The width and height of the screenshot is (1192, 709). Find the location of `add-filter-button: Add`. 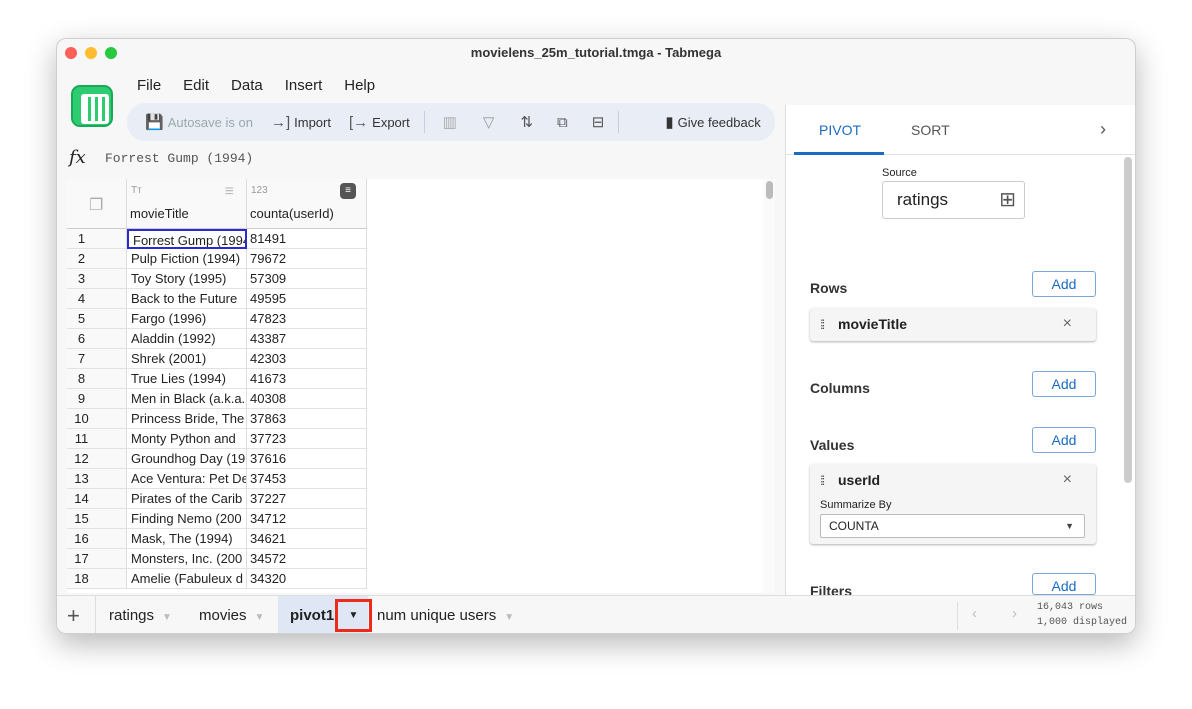

add-filter-button: Add is located at coordinates (1064, 584).